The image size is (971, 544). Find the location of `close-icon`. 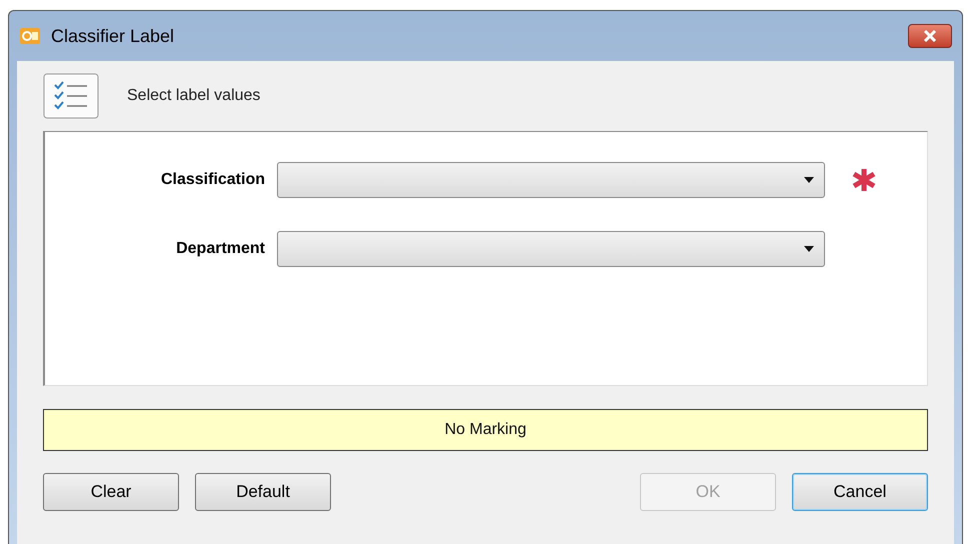

close-icon is located at coordinates (930, 36).